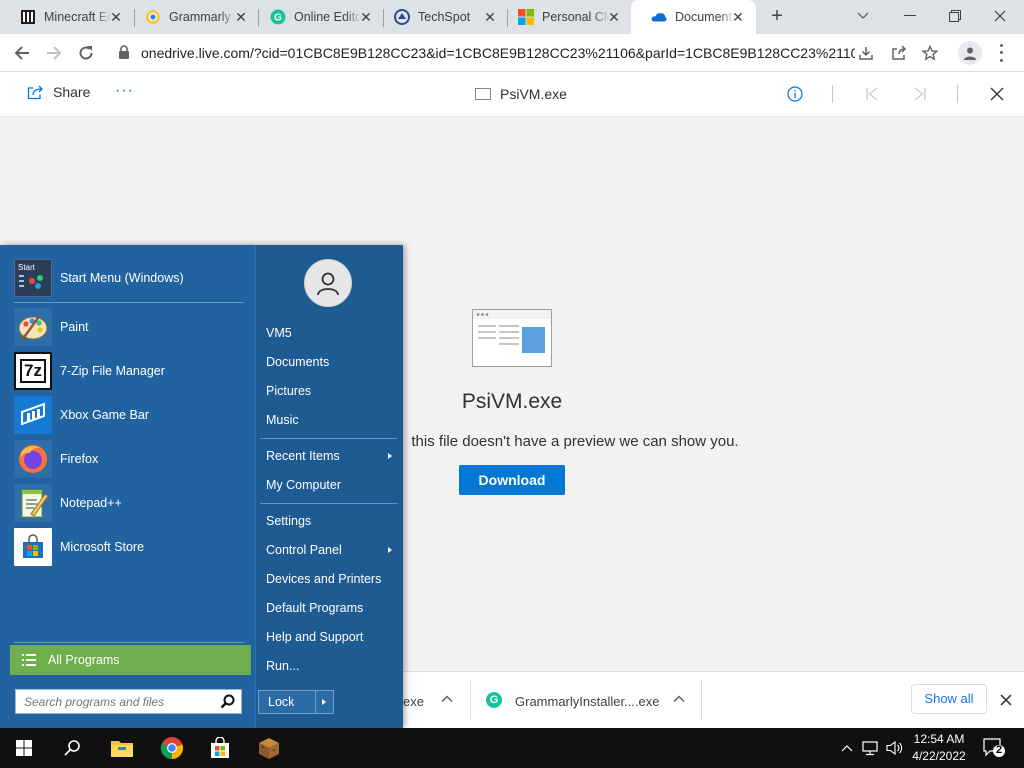 This screenshot has width=1024, height=768. I want to click on previous-file-icon, so click(872, 94).